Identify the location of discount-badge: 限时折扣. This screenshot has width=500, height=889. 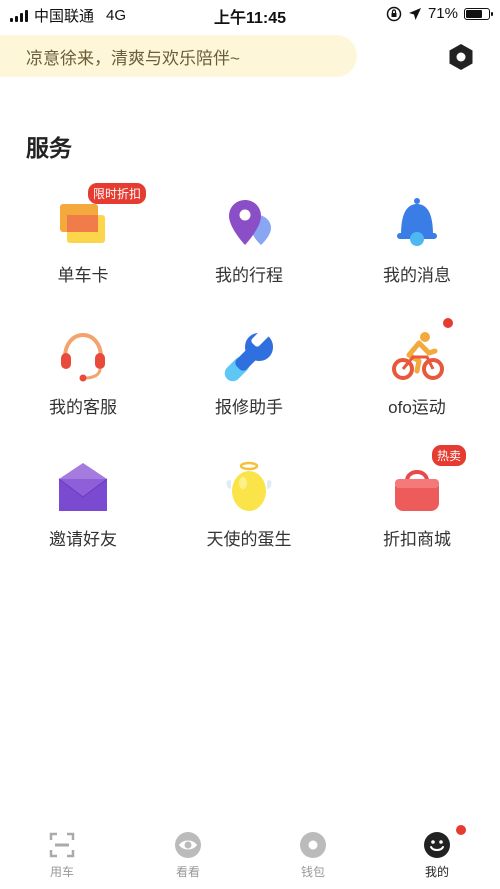
(117, 193).